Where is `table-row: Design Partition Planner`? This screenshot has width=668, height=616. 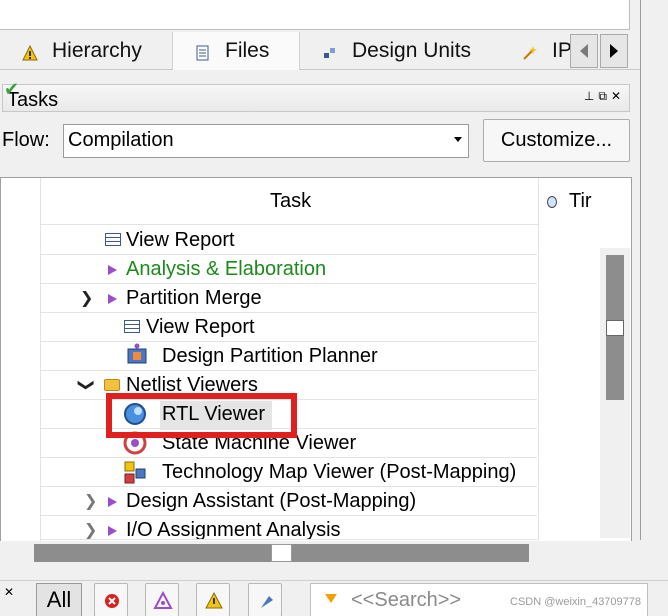
table-row: Design Partition Planner is located at coordinates (288, 356).